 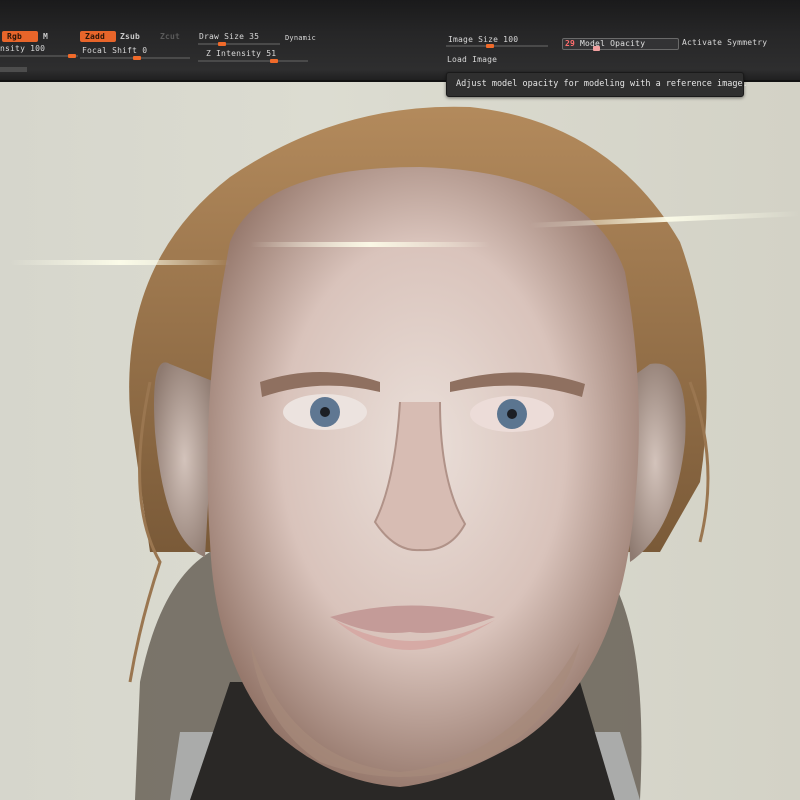 What do you see at coordinates (20, 36) in the screenshot?
I see `rgb-button: Rgb` at bounding box center [20, 36].